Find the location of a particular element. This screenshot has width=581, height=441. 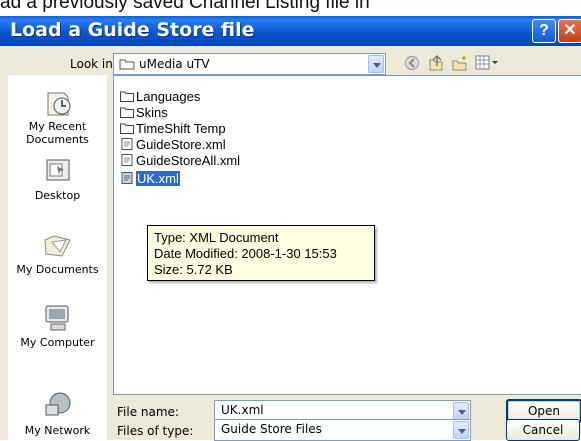

dialog-title: Load a Guide Store file is located at coordinates (132, 30).